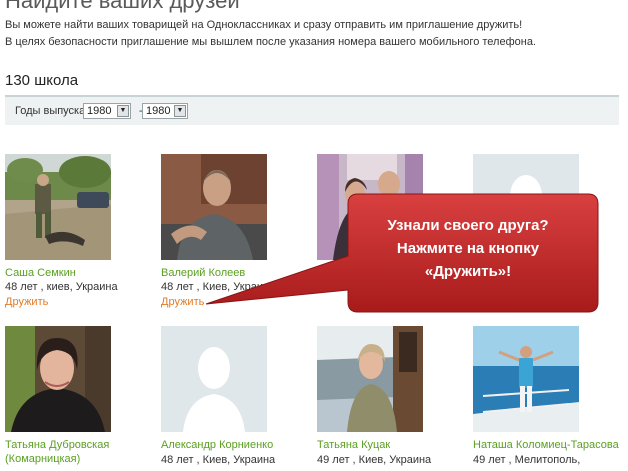 The image size is (628, 471). I want to click on callout-line-2: Нажмите на кнопку, so click(468, 248).